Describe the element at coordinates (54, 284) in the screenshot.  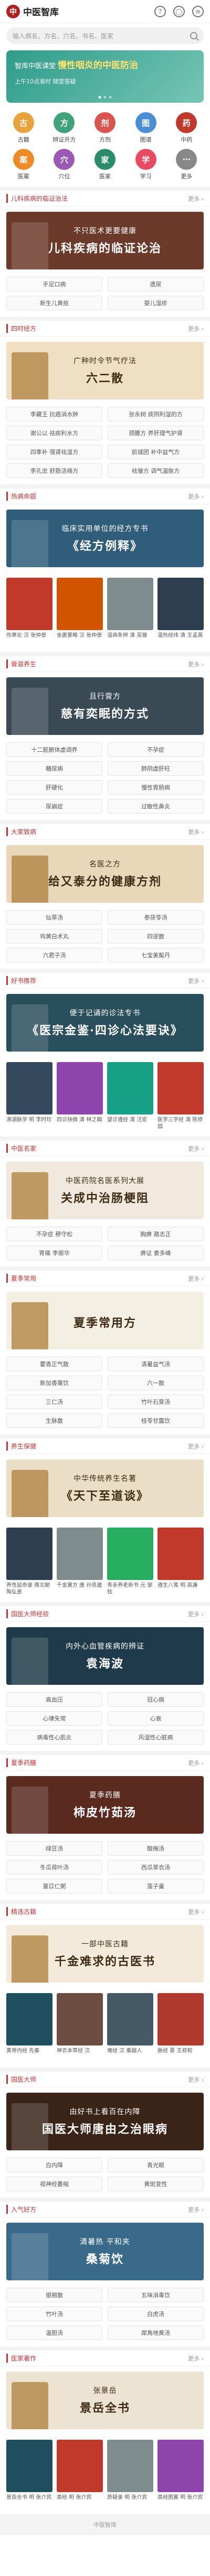
I see `tag-button: 手足口病` at that location.